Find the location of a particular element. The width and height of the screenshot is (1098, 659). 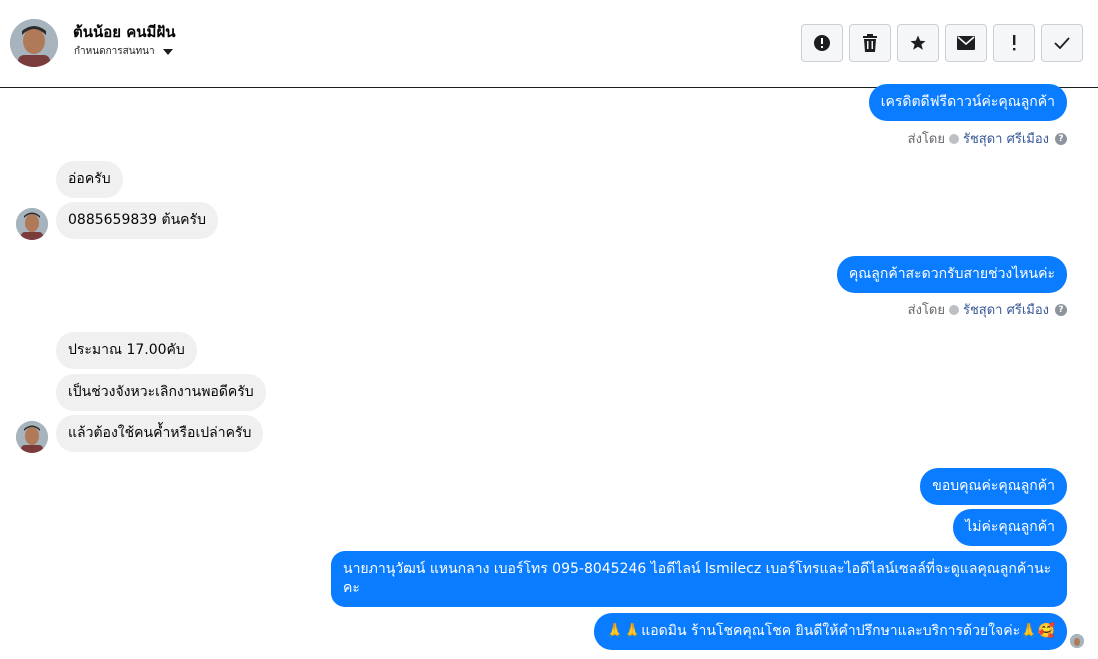

message-bubble: ขอบคุณค่ะคุณลูกค้า is located at coordinates (993, 486).